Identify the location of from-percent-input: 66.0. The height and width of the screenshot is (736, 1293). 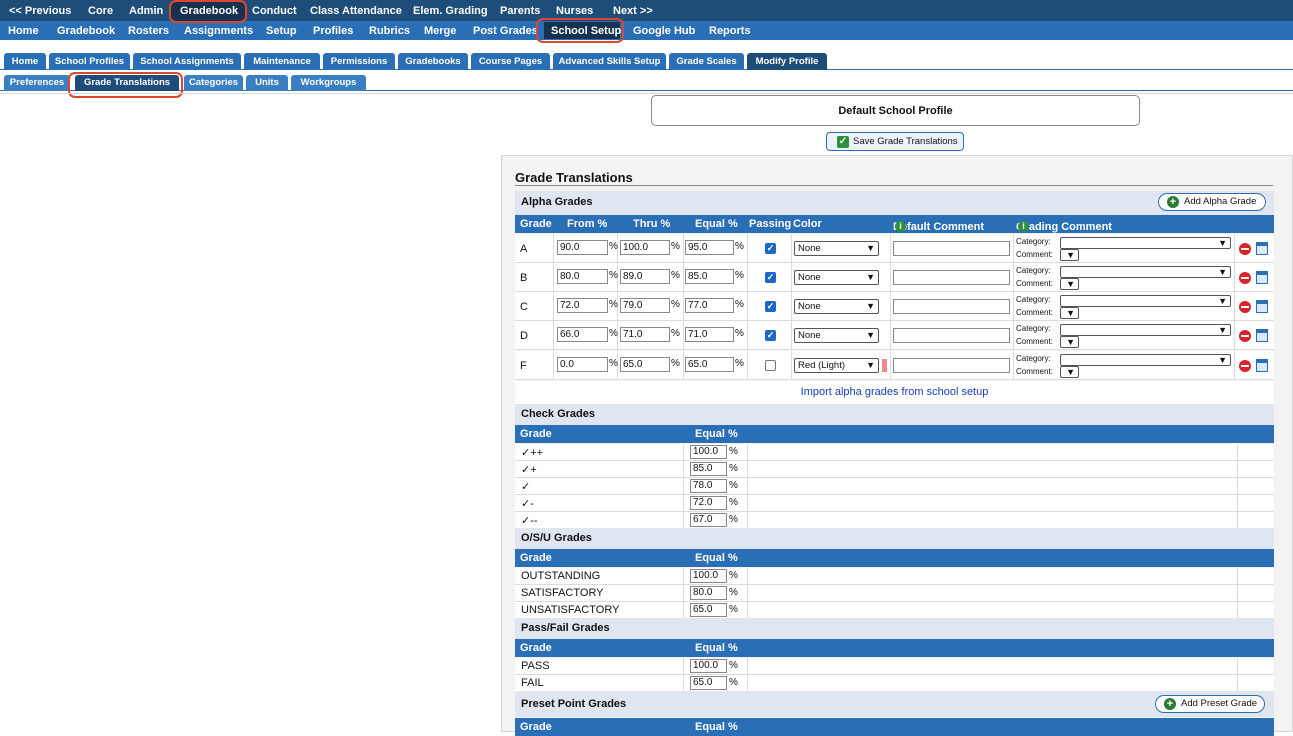
(582, 334).